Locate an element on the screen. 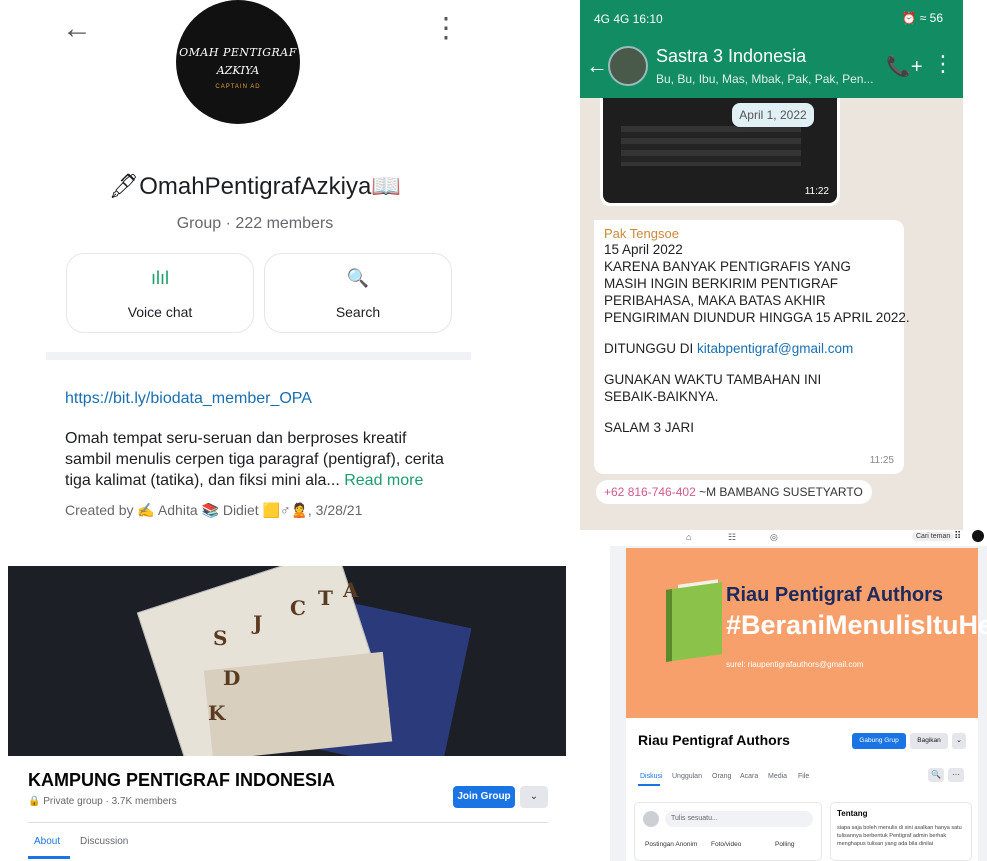  message-time: 11:25 is located at coordinates (881, 460).